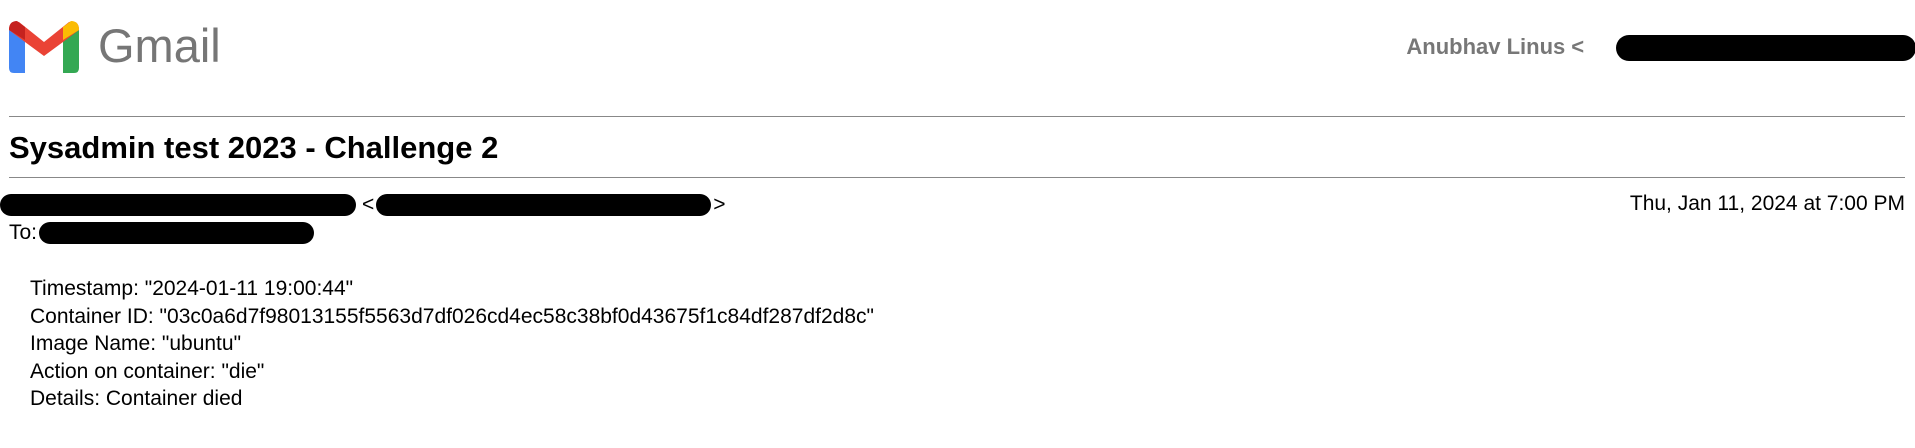  I want to click on account-email-redaction, so click(1765, 48).